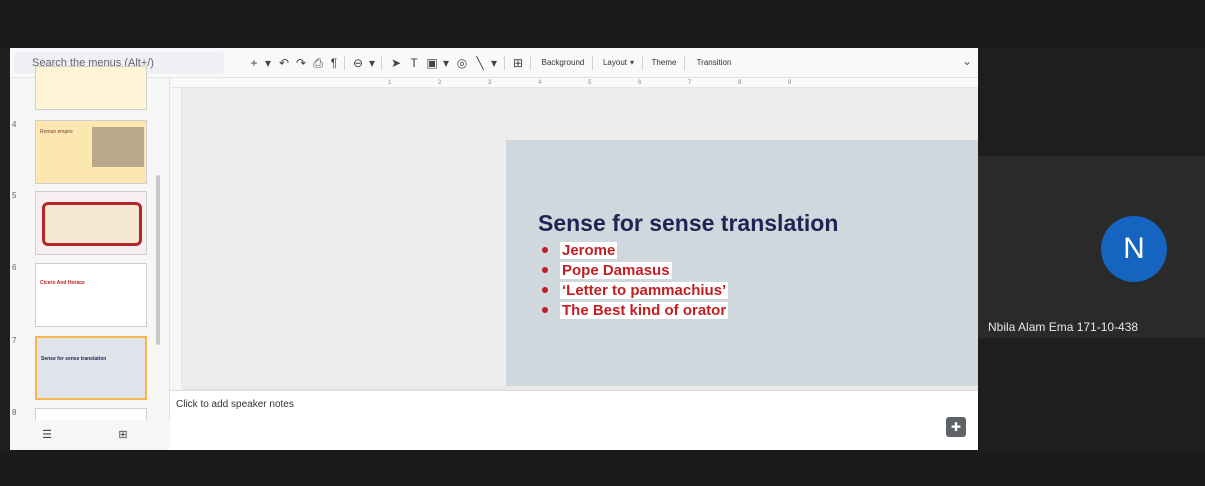 This screenshot has height=486, width=1205. What do you see at coordinates (318, 63) in the screenshot?
I see `print-icon: ⎙` at bounding box center [318, 63].